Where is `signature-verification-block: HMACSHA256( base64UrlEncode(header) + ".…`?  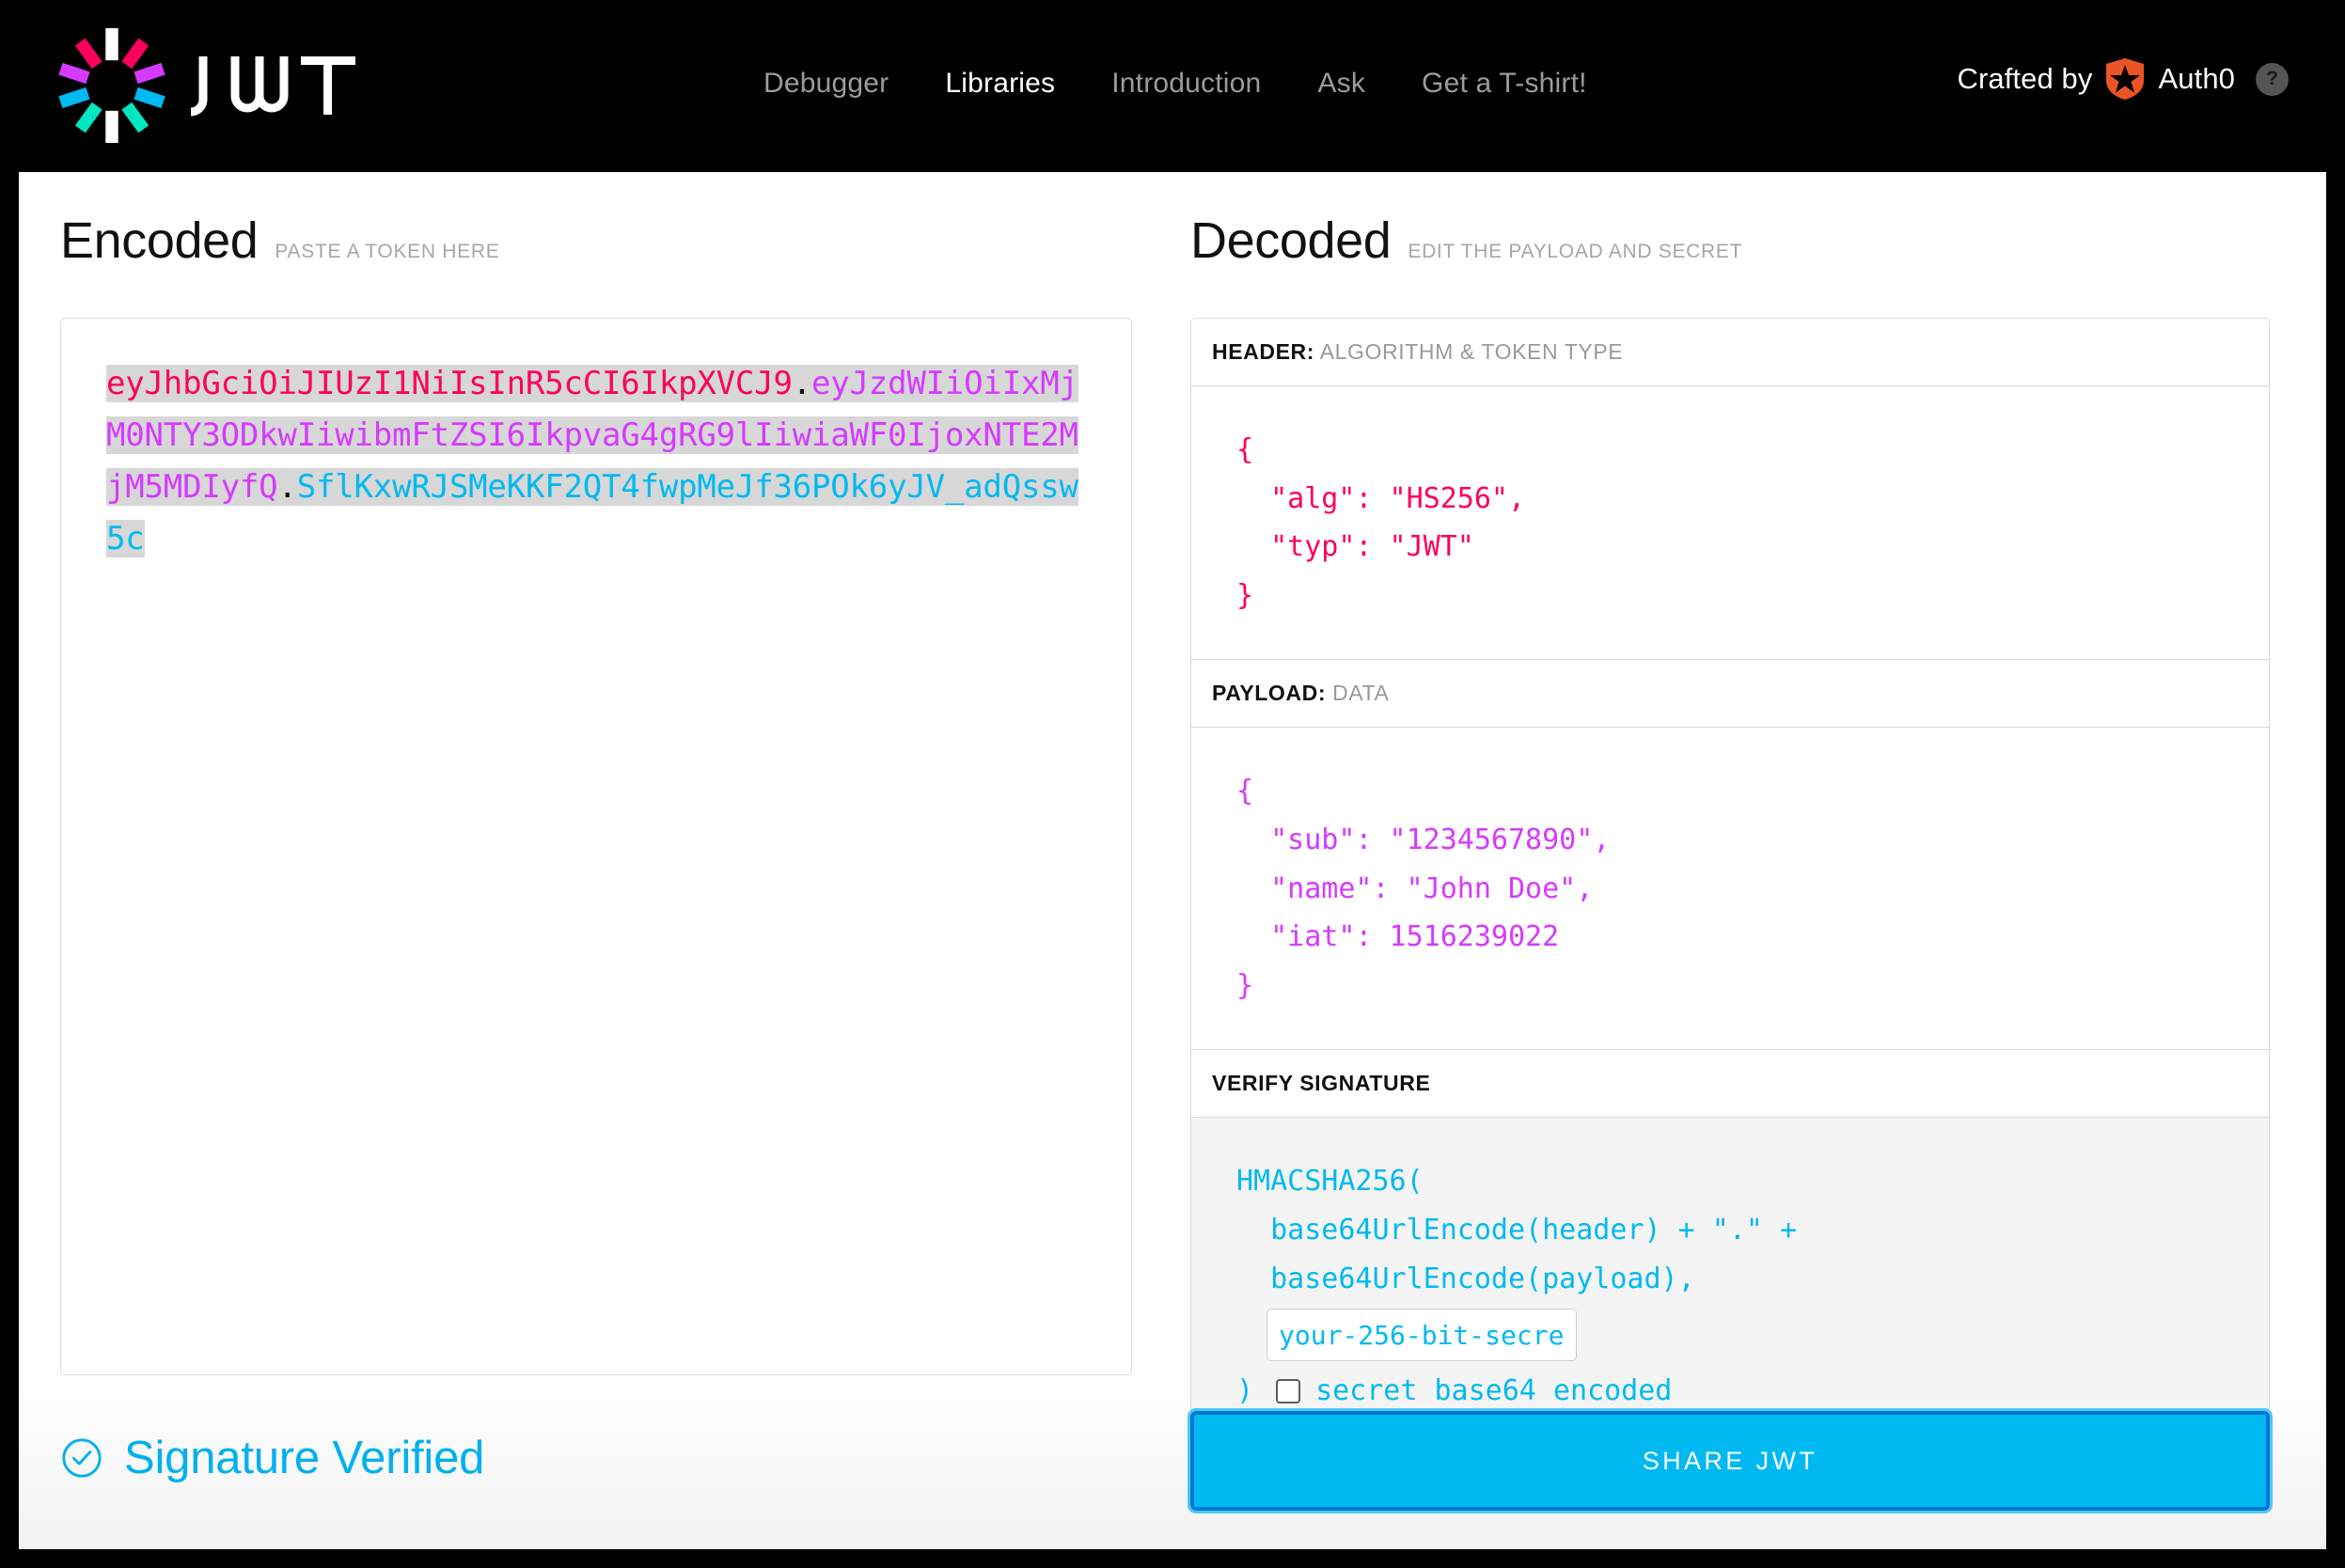 signature-verification-block: HMACSHA256( base64UrlEncode(header) + ".… is located at coordinates (1730, 1286).